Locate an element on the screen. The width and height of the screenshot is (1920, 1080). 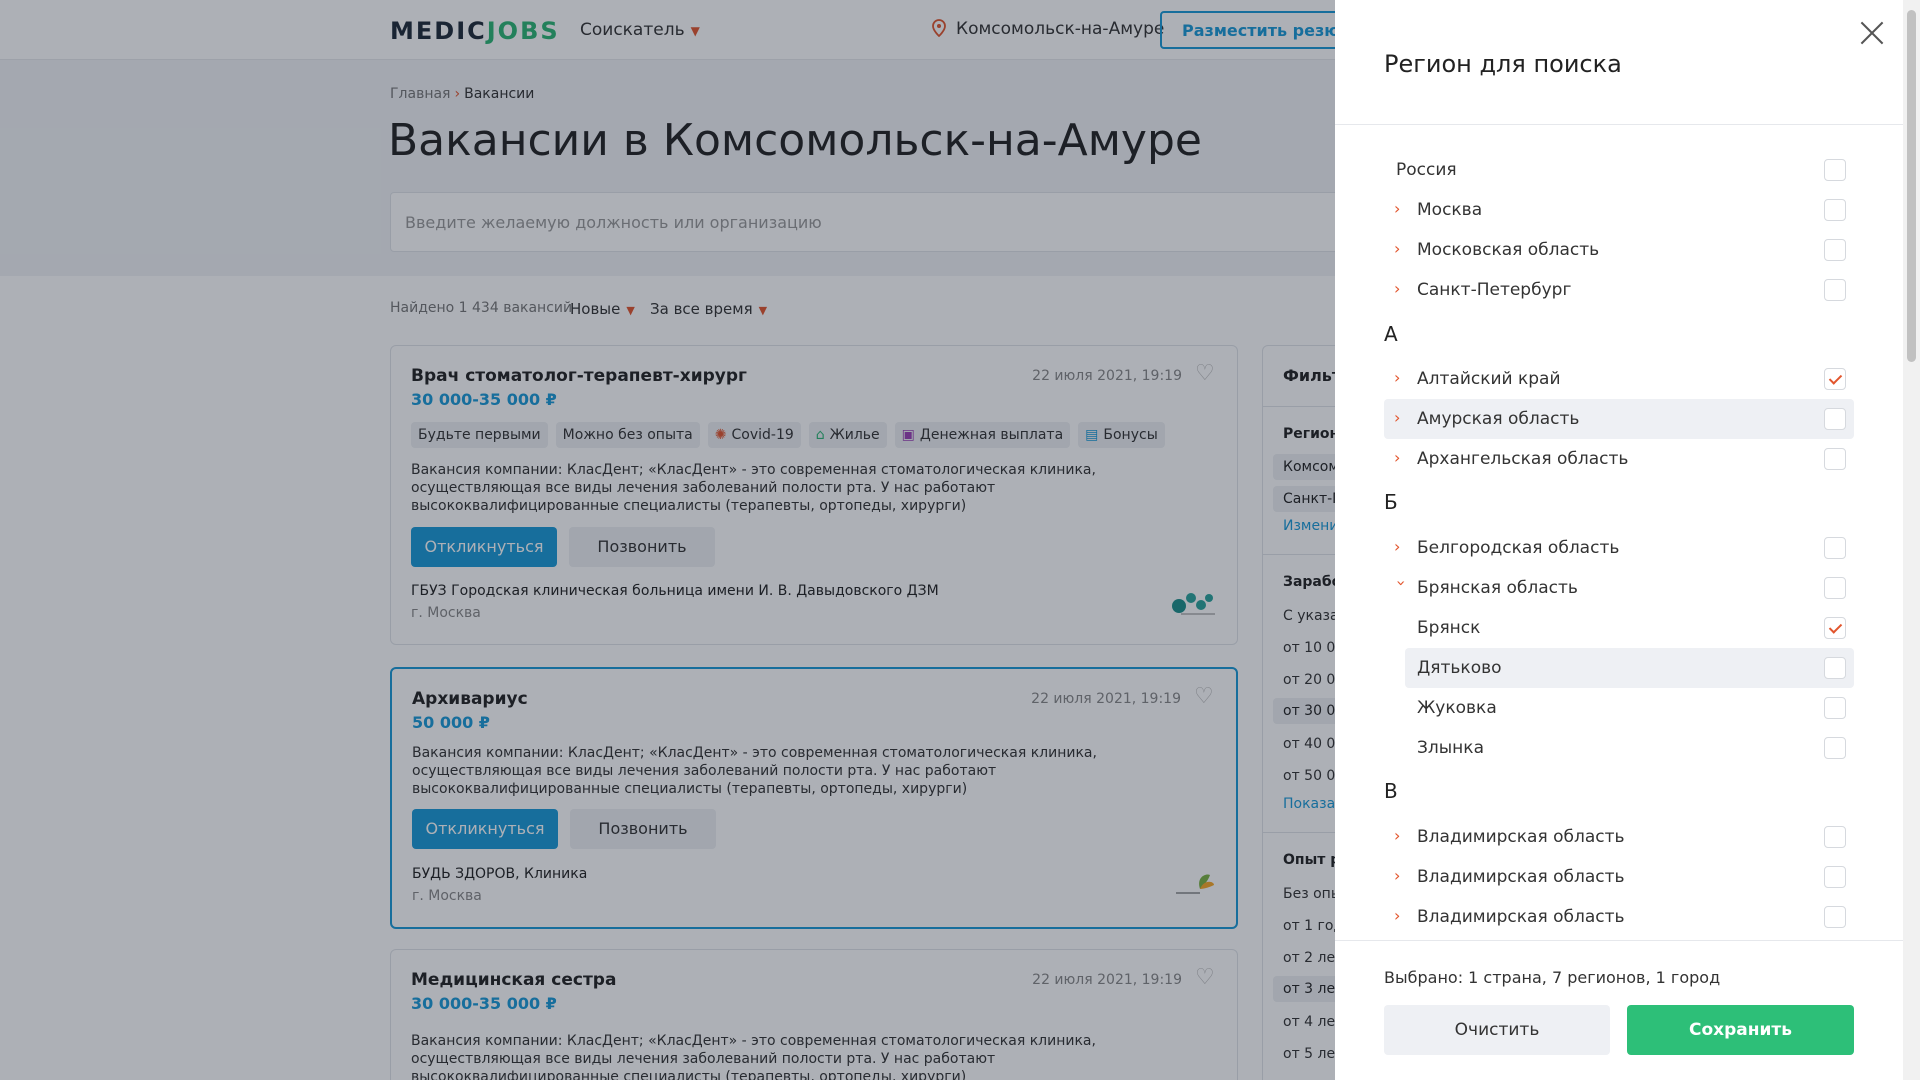
city-label: Брянск is located at coordinates (1449, 628).